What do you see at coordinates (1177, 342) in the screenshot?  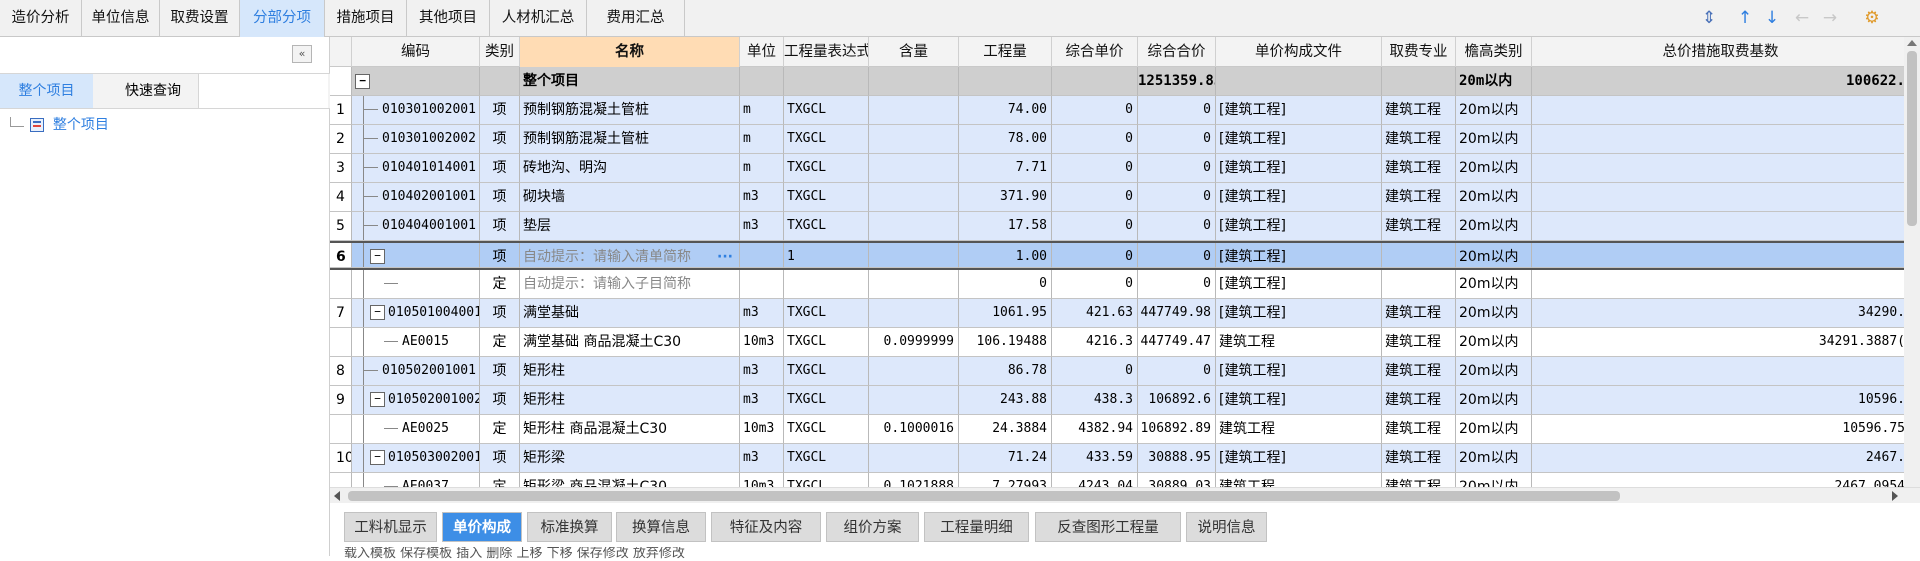 I see `total-price-cell: 447749.47` at bounding box center [1177, 342].